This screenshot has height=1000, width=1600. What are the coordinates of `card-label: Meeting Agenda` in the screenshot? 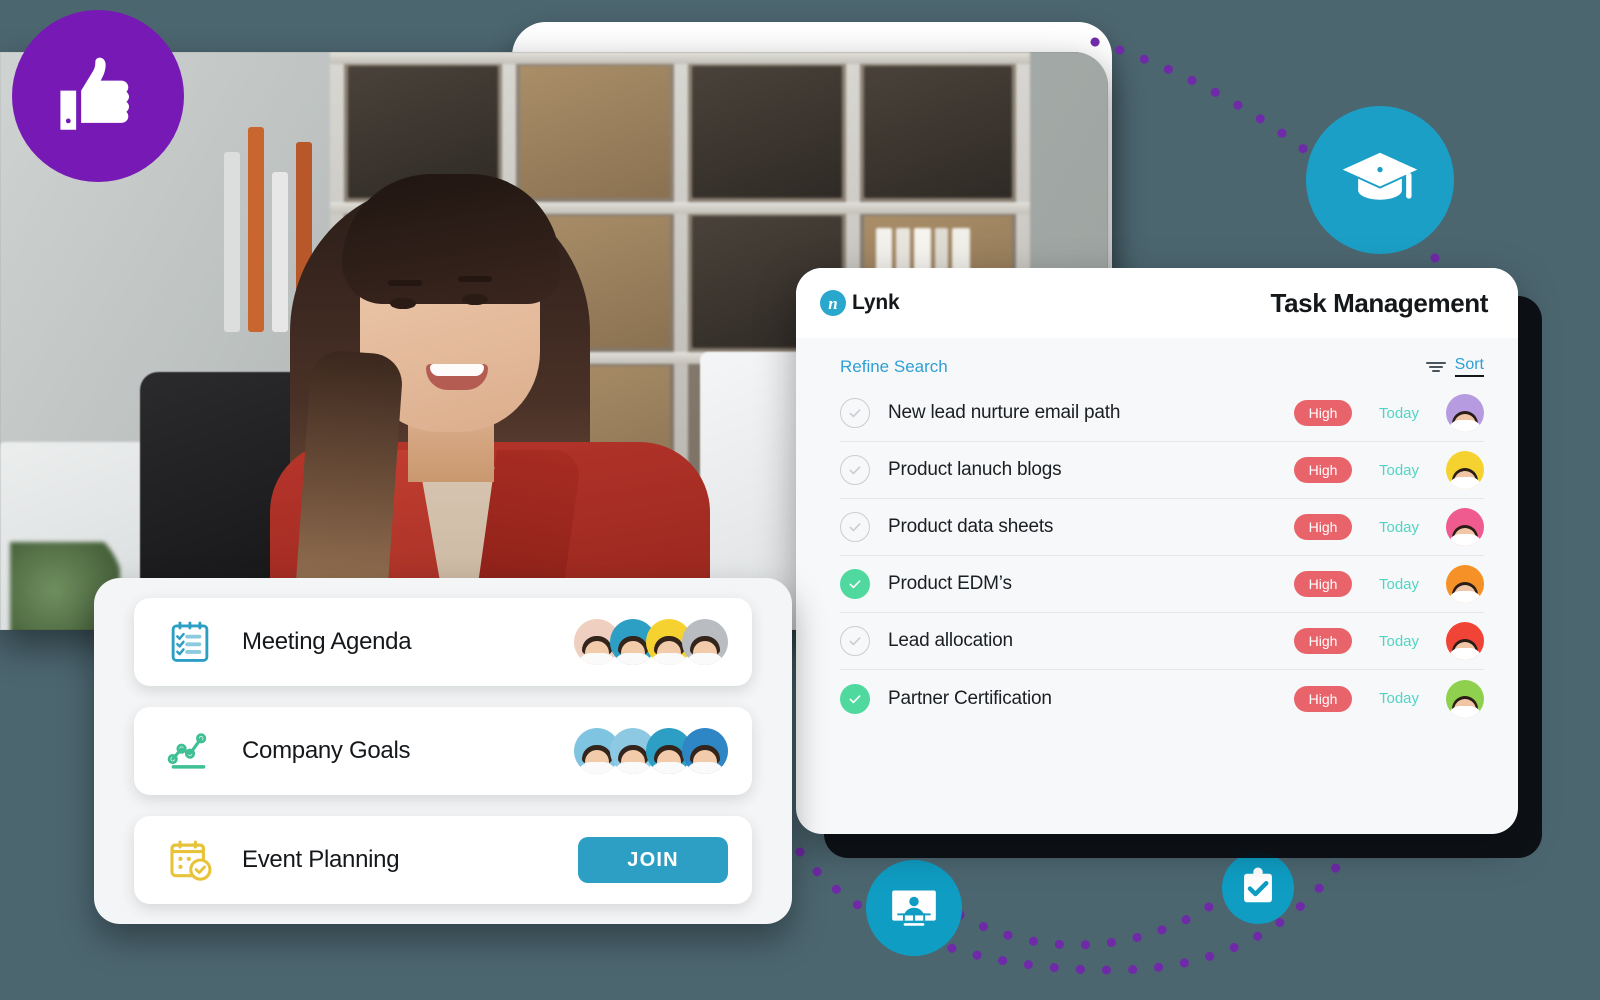 It's located at (327, 641).